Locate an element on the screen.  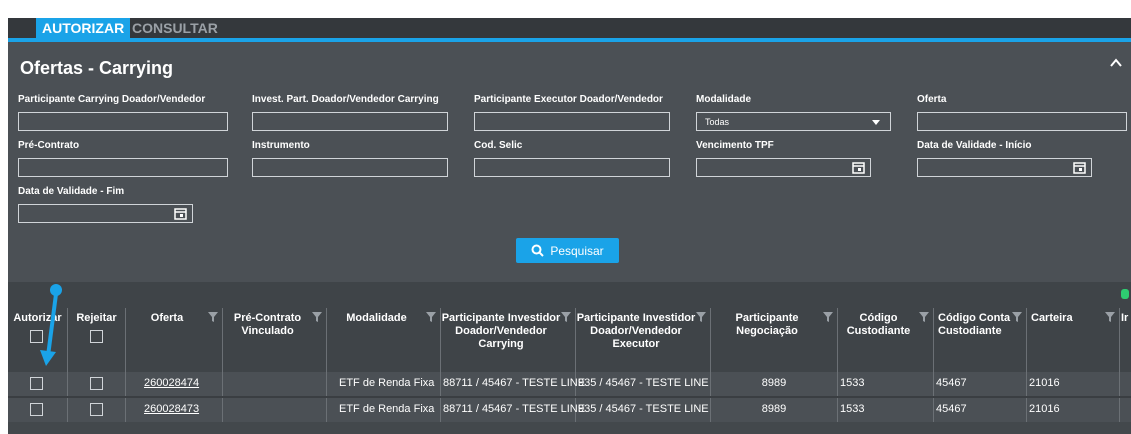
oferta-input is located at coordinates (1022, 121).